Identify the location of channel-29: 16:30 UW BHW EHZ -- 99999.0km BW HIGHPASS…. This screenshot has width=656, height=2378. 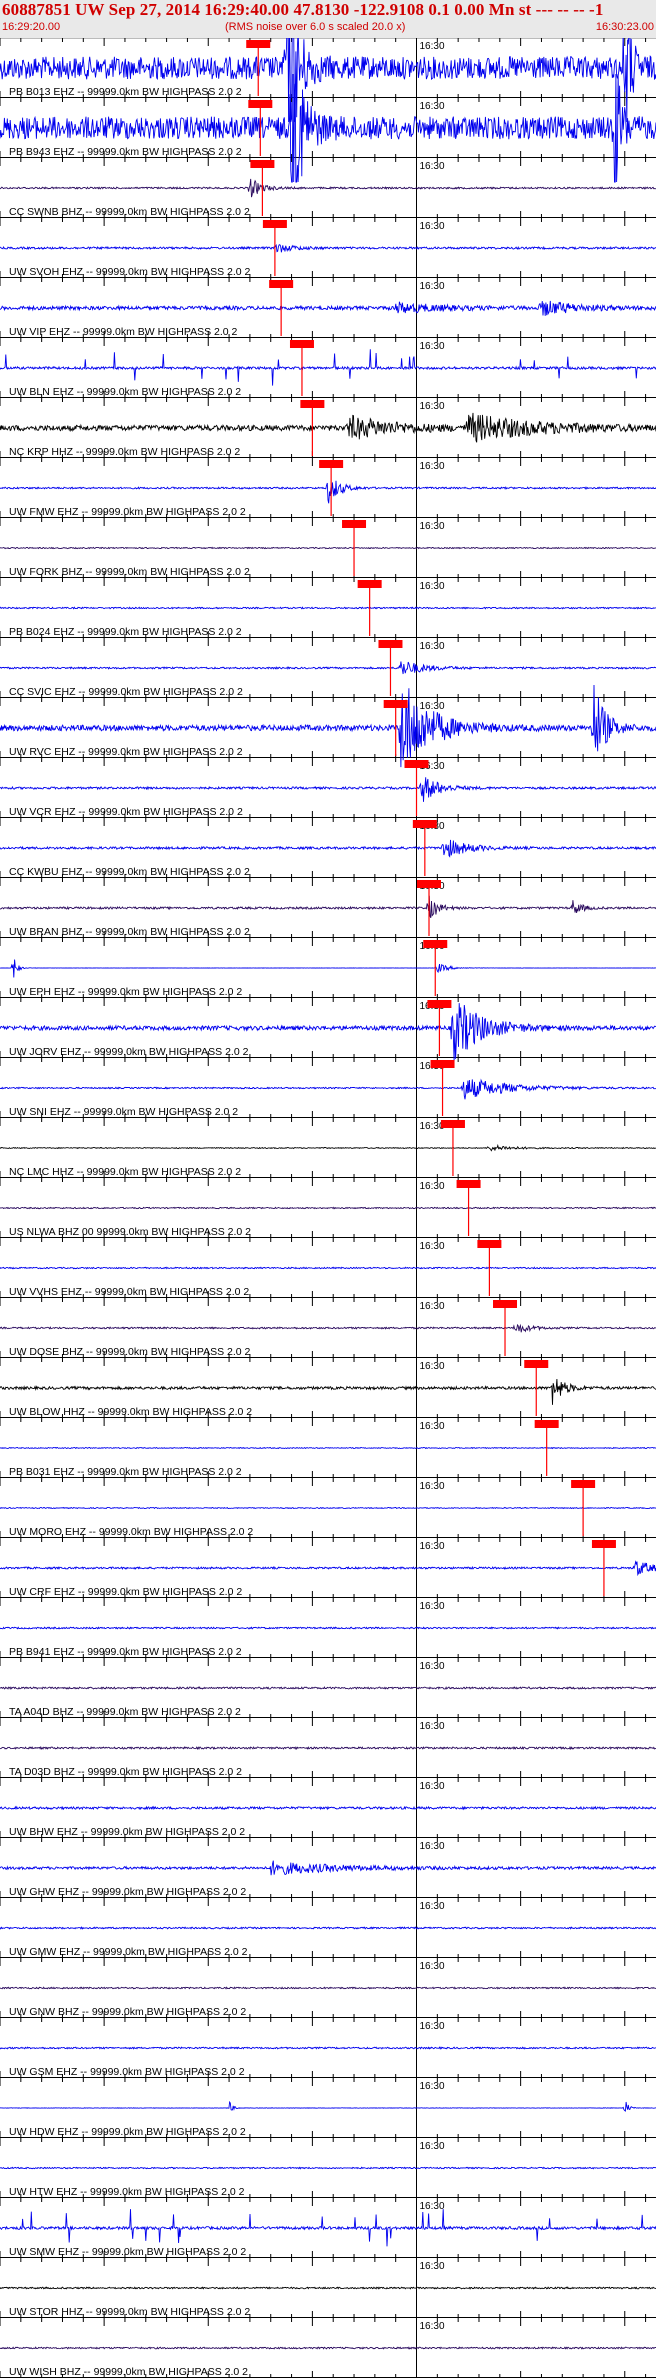
(328, 1808).